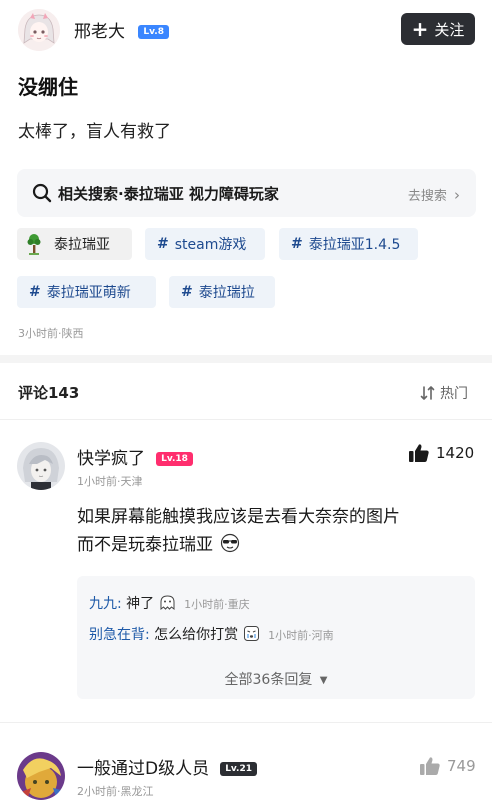 This screenshot has height=800, width=492. Describe the element at coordinates (145, 545) in the screenshot. I see `comment-text-line2: 而不是玩泰拉瑞亚` at that location.